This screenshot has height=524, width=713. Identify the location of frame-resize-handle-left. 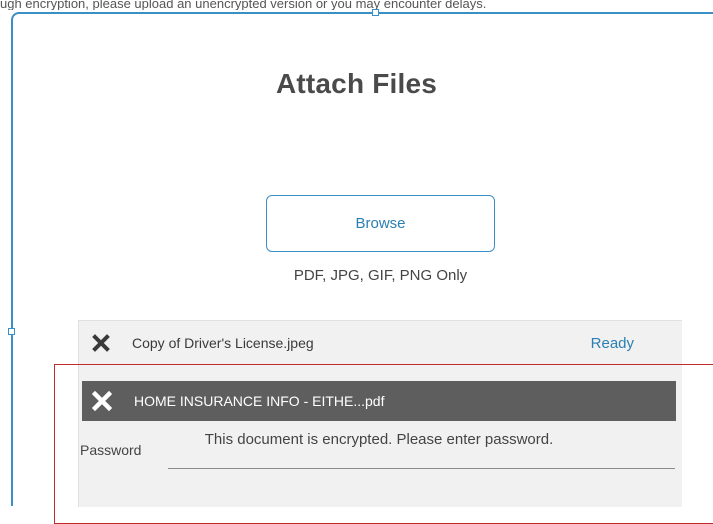
(11, 331).